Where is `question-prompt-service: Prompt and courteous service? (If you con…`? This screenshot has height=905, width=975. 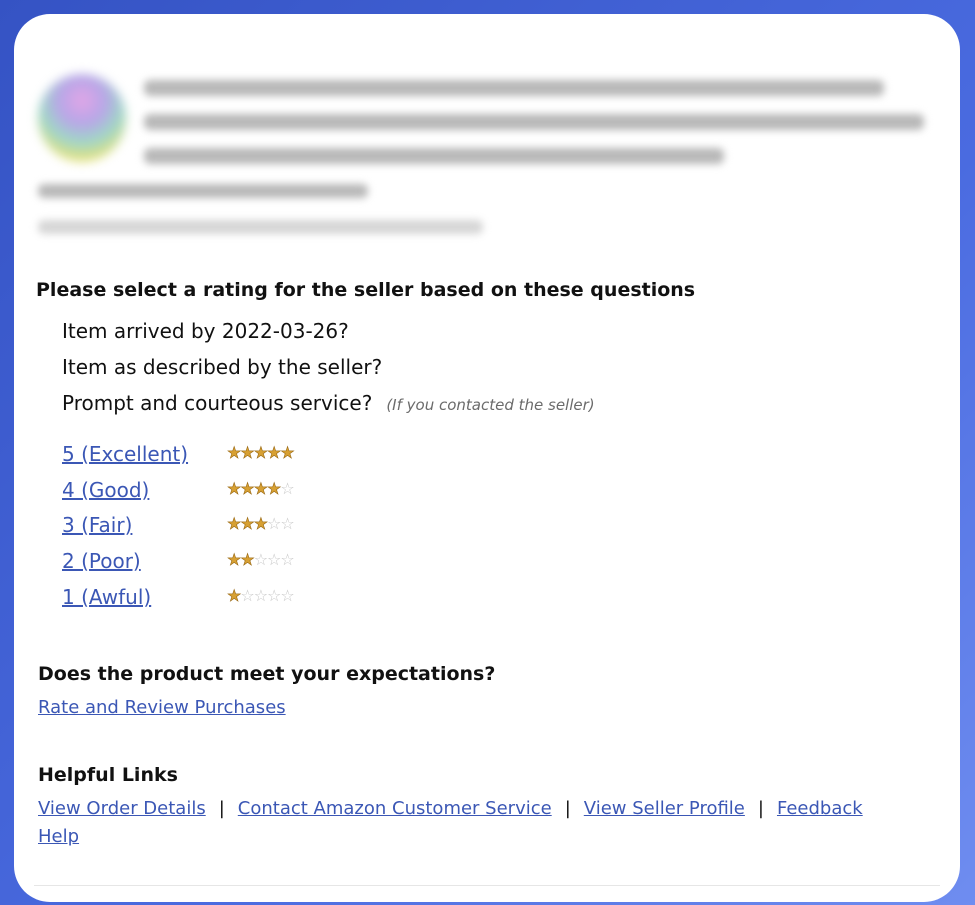 question-prompt-service: Prompt and courteous service? (If you con… is located at coordinates (328, 403).